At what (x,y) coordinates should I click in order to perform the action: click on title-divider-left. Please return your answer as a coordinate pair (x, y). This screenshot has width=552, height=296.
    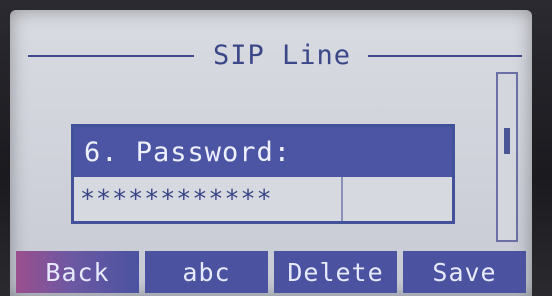
    Looking at the image, I should click on (111, 56).